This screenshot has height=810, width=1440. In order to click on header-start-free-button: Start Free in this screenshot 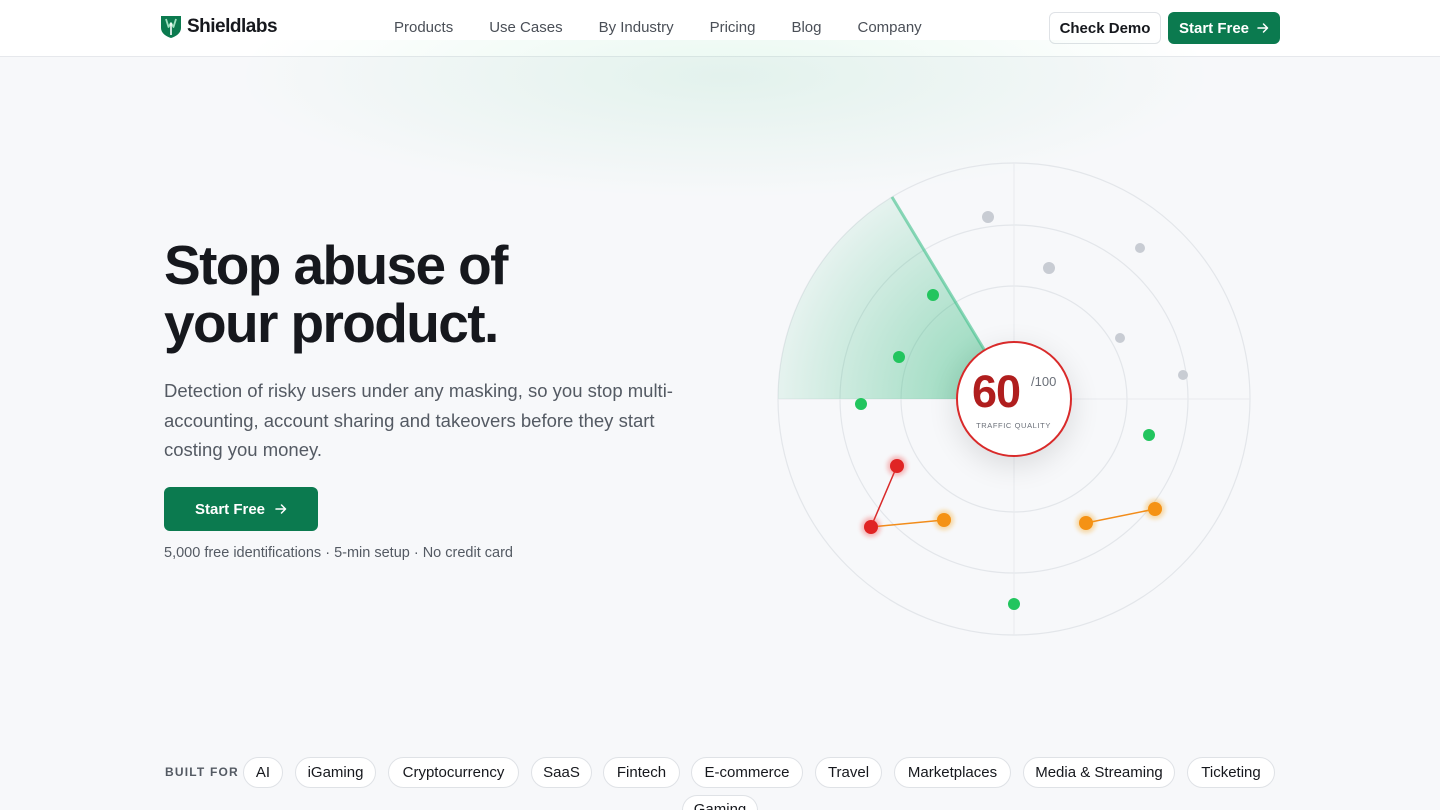, I will do `click(1224, 28)`.